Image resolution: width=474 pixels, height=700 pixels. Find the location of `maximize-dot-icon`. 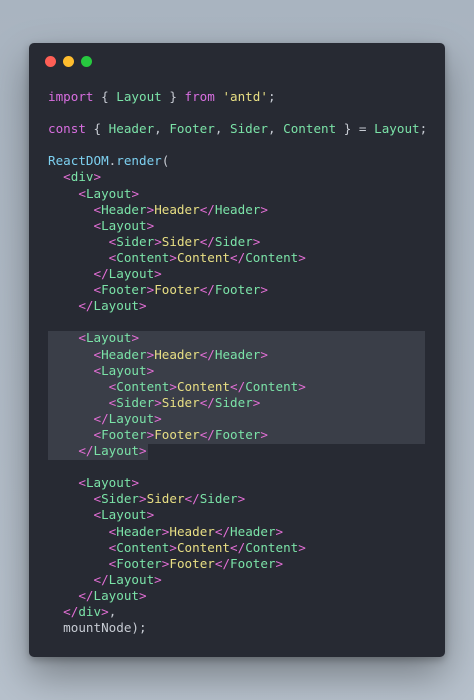

maximize-dot-icon is located at coordinates (86, 61).